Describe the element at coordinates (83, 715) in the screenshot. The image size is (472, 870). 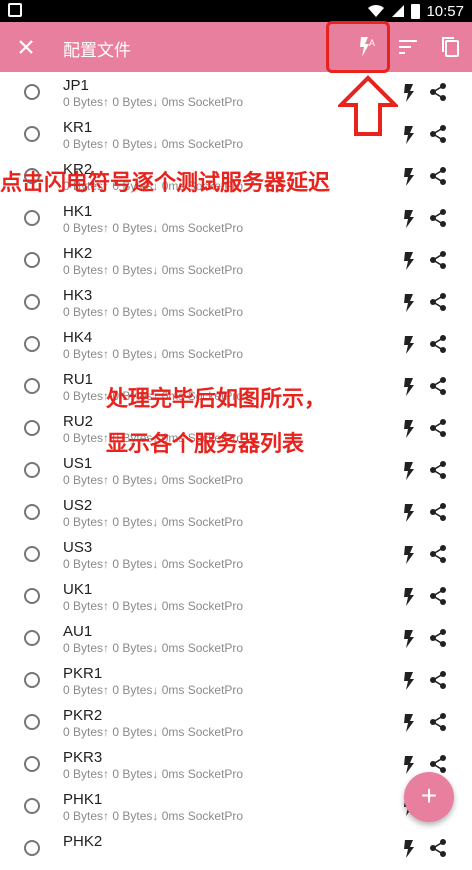
I see `server-name: PKR2` at that location.